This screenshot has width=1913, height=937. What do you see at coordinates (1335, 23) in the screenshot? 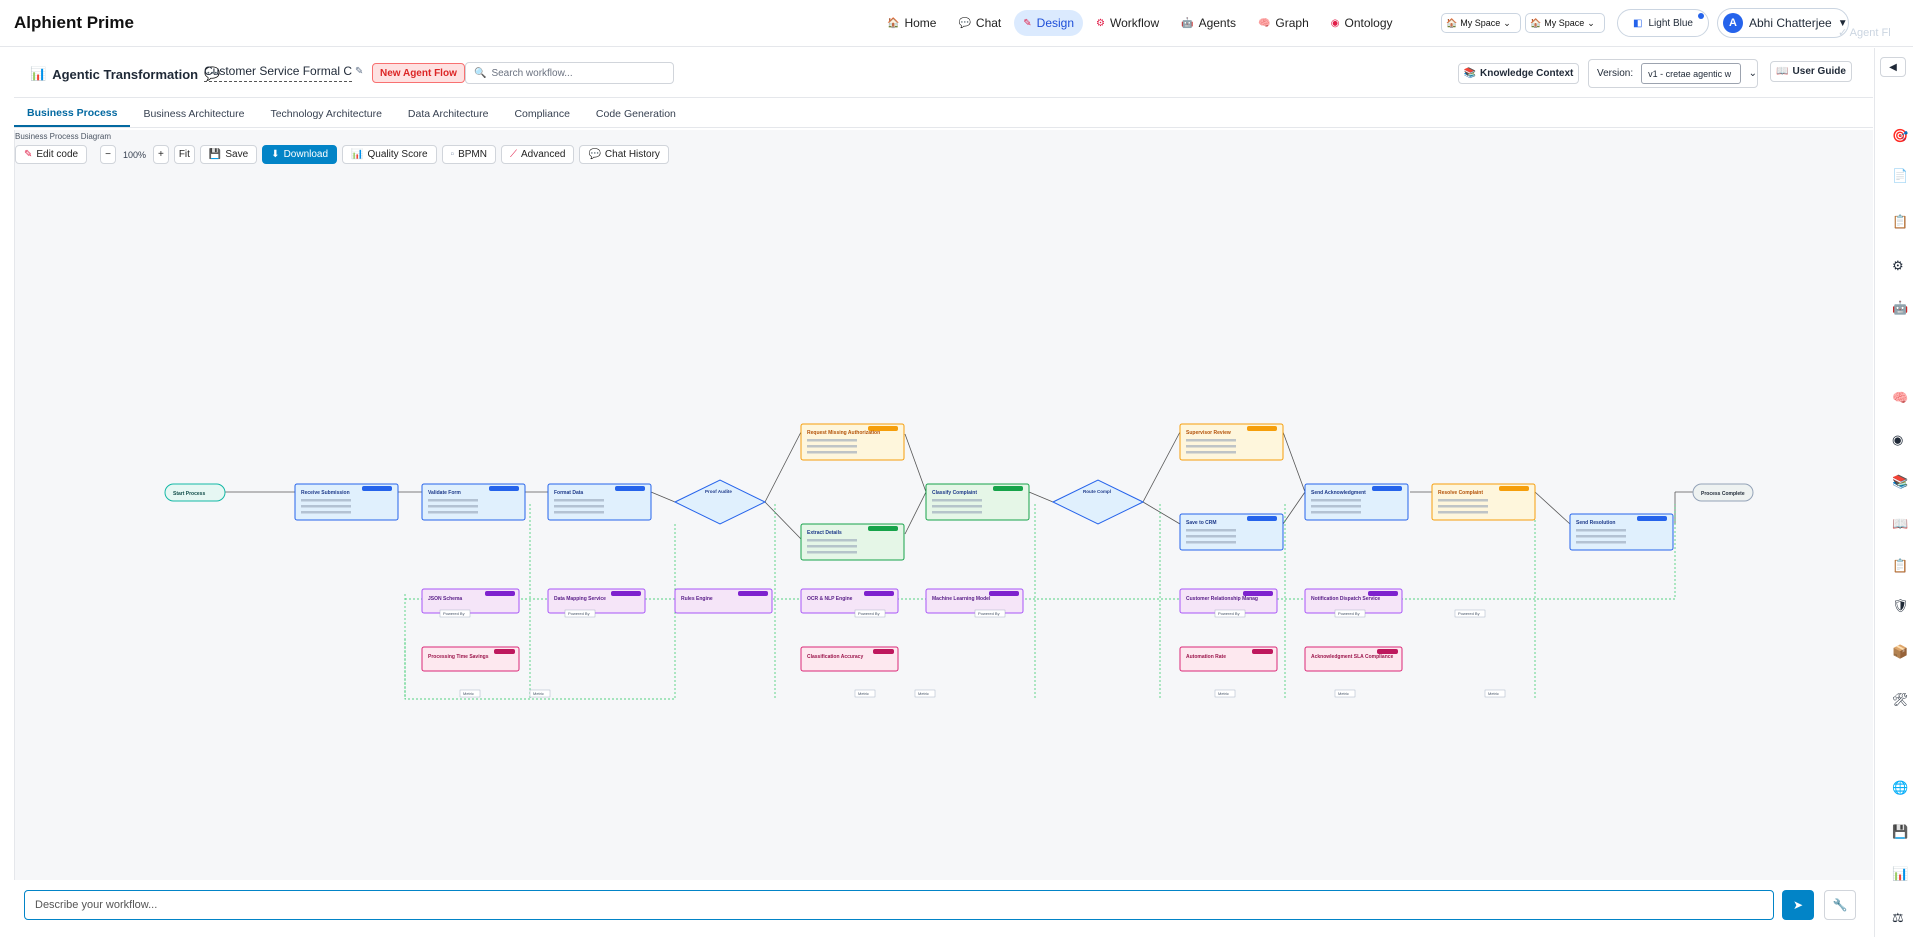
I see `ontology-icon: ◉` at bounding box center [1335, 23].